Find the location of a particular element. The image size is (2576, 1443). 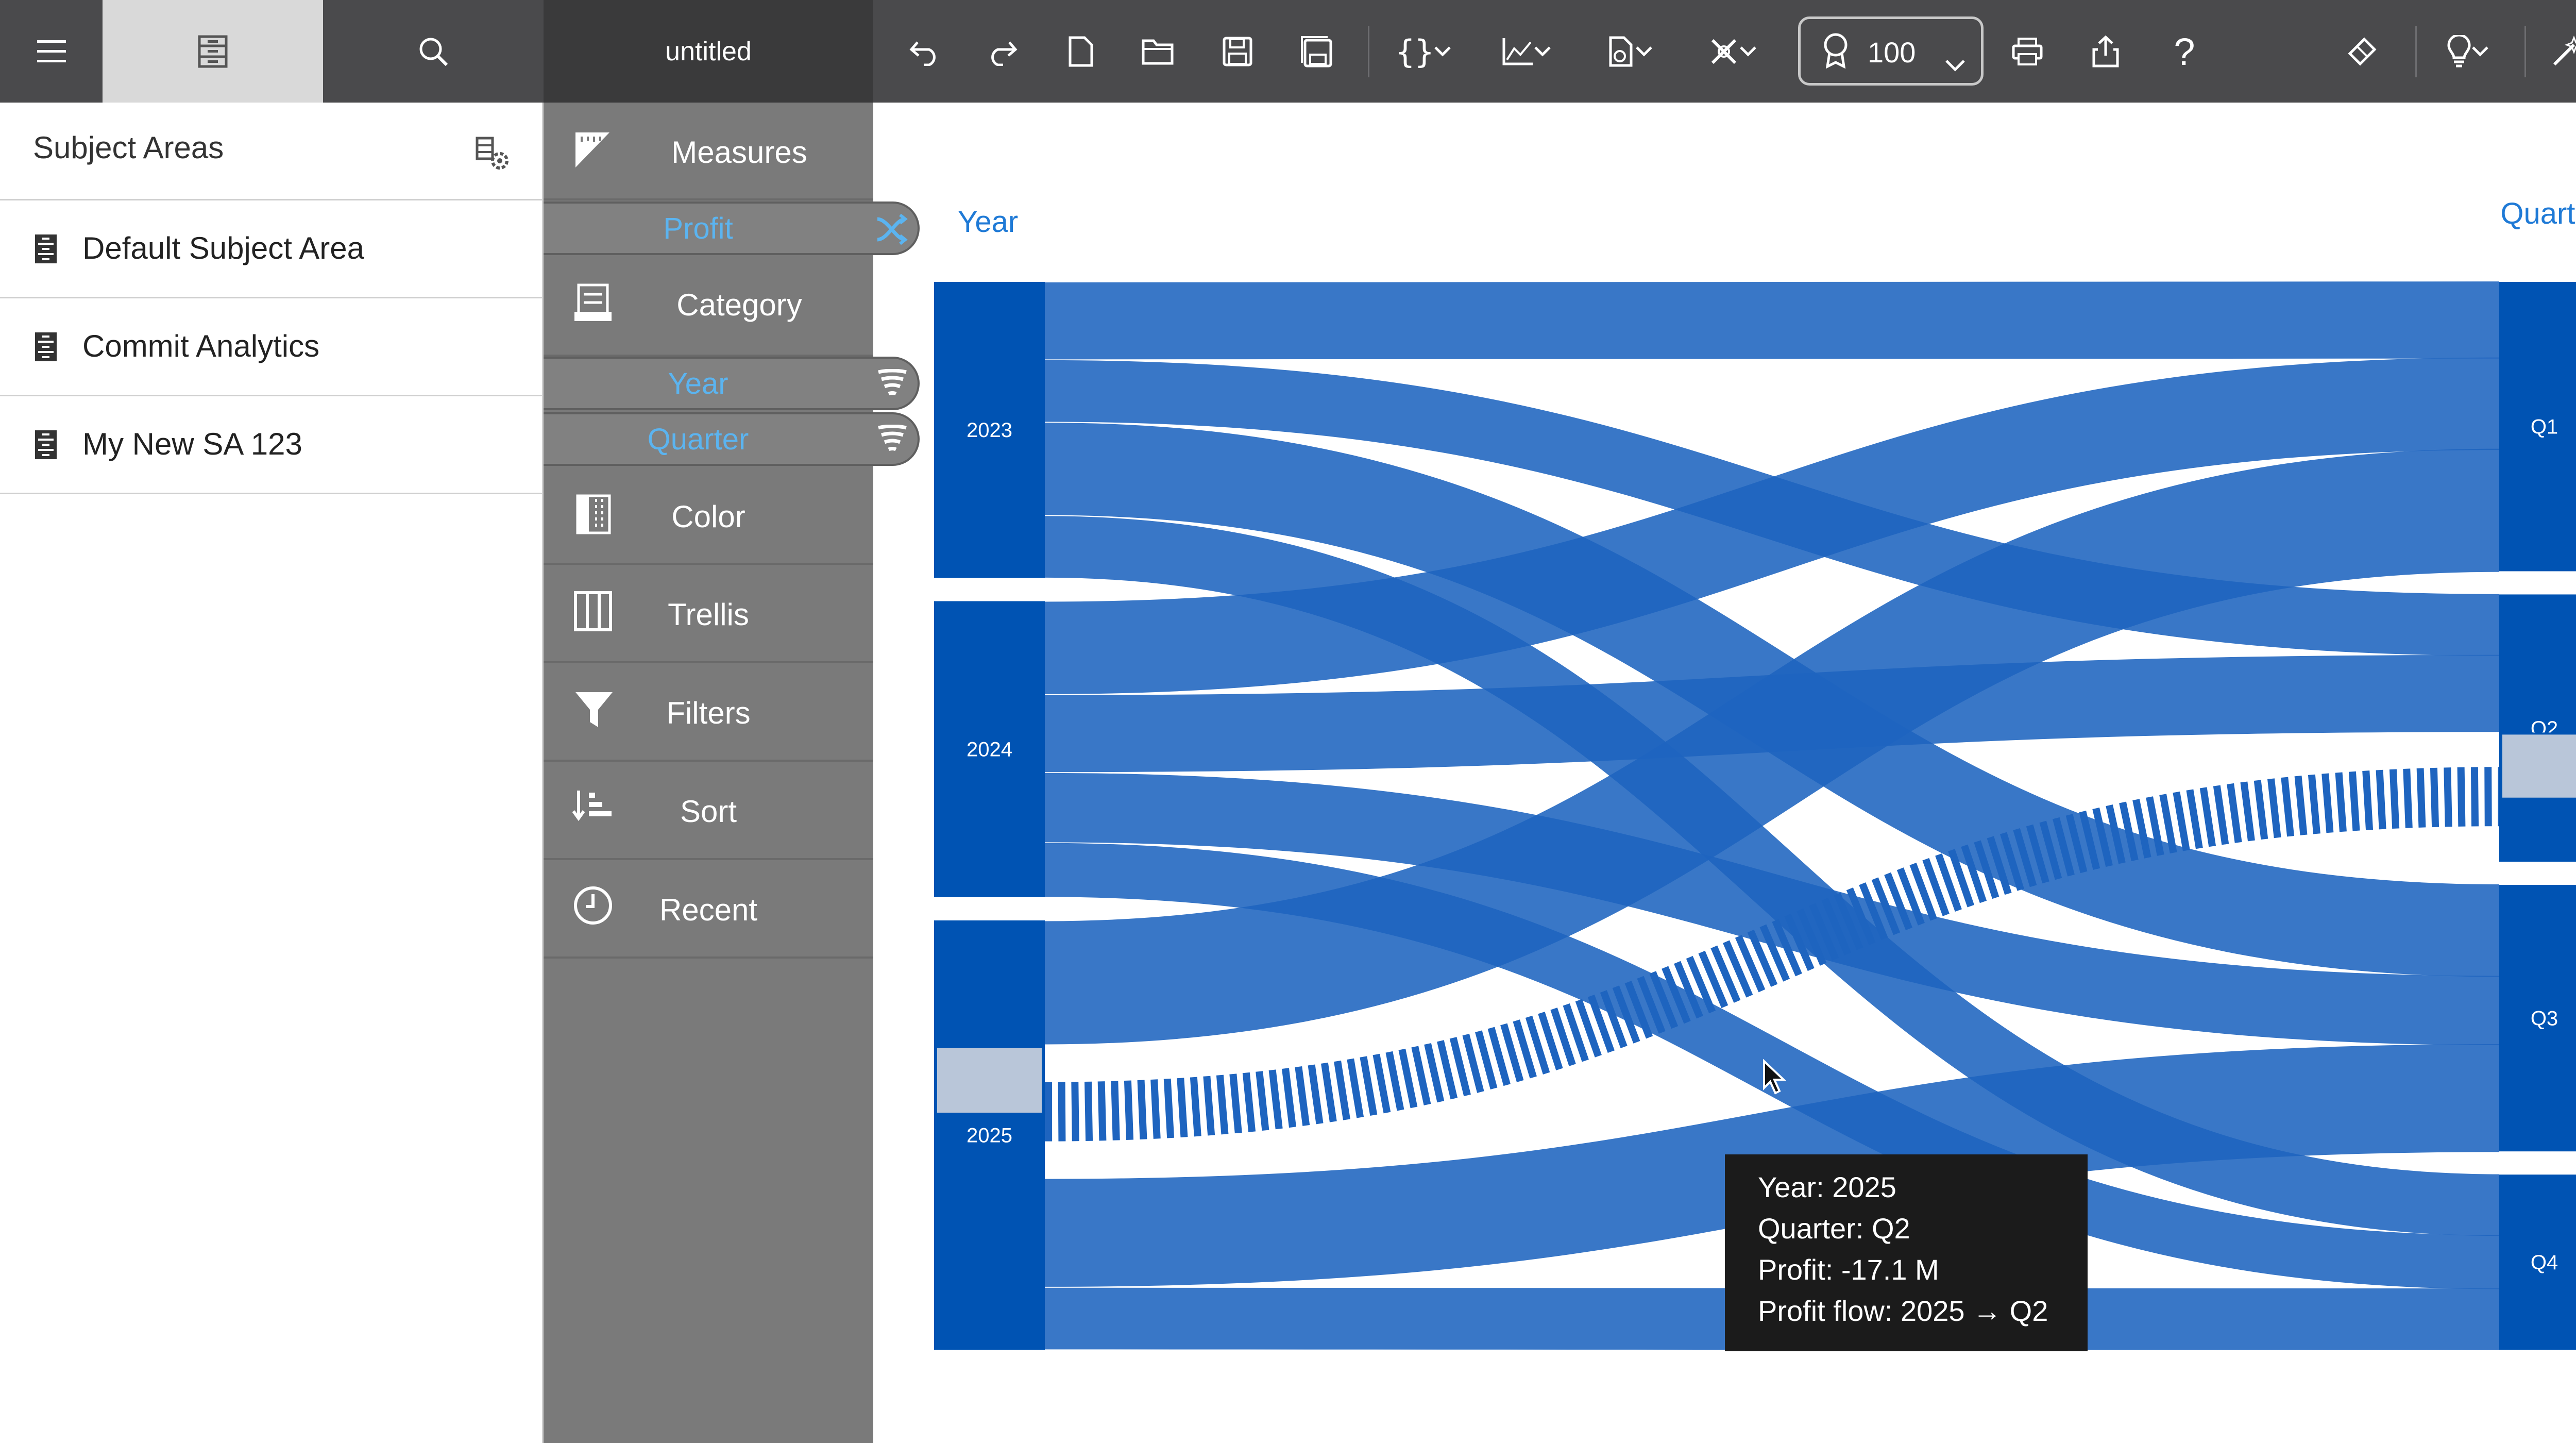

subject-areas-heading: Subject Areas is located at coordinates (128, 147).